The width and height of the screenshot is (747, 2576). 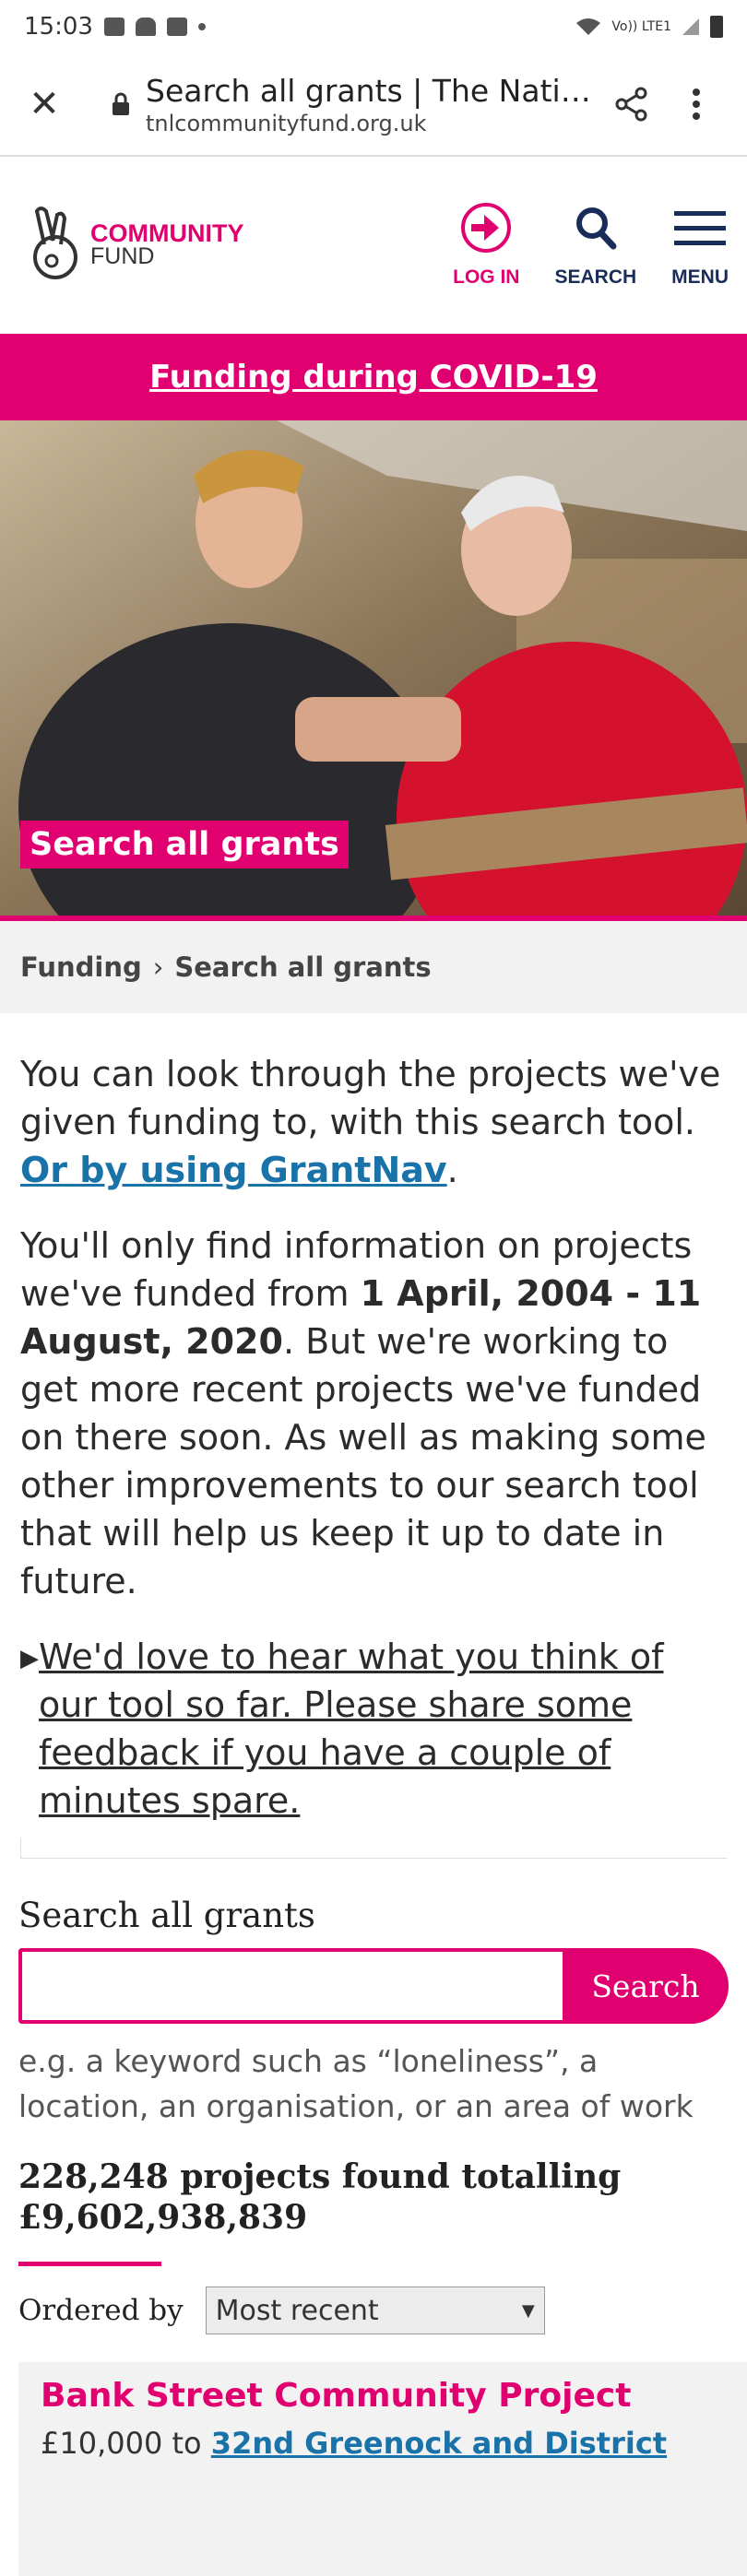 I want to click on main-nav: LOG IN SEARCH MENU, so click(x=591, y=245).